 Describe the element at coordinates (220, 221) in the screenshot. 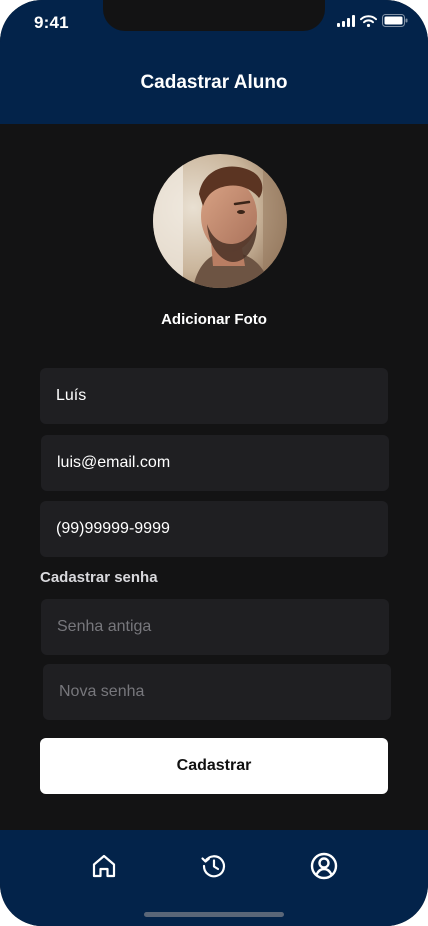

I see `avatar` at that location.